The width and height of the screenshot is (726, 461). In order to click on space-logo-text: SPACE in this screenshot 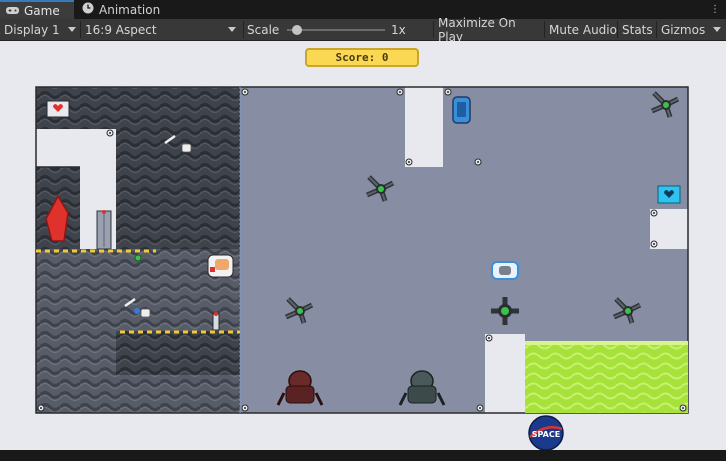, I will do `click(546, 434)`.